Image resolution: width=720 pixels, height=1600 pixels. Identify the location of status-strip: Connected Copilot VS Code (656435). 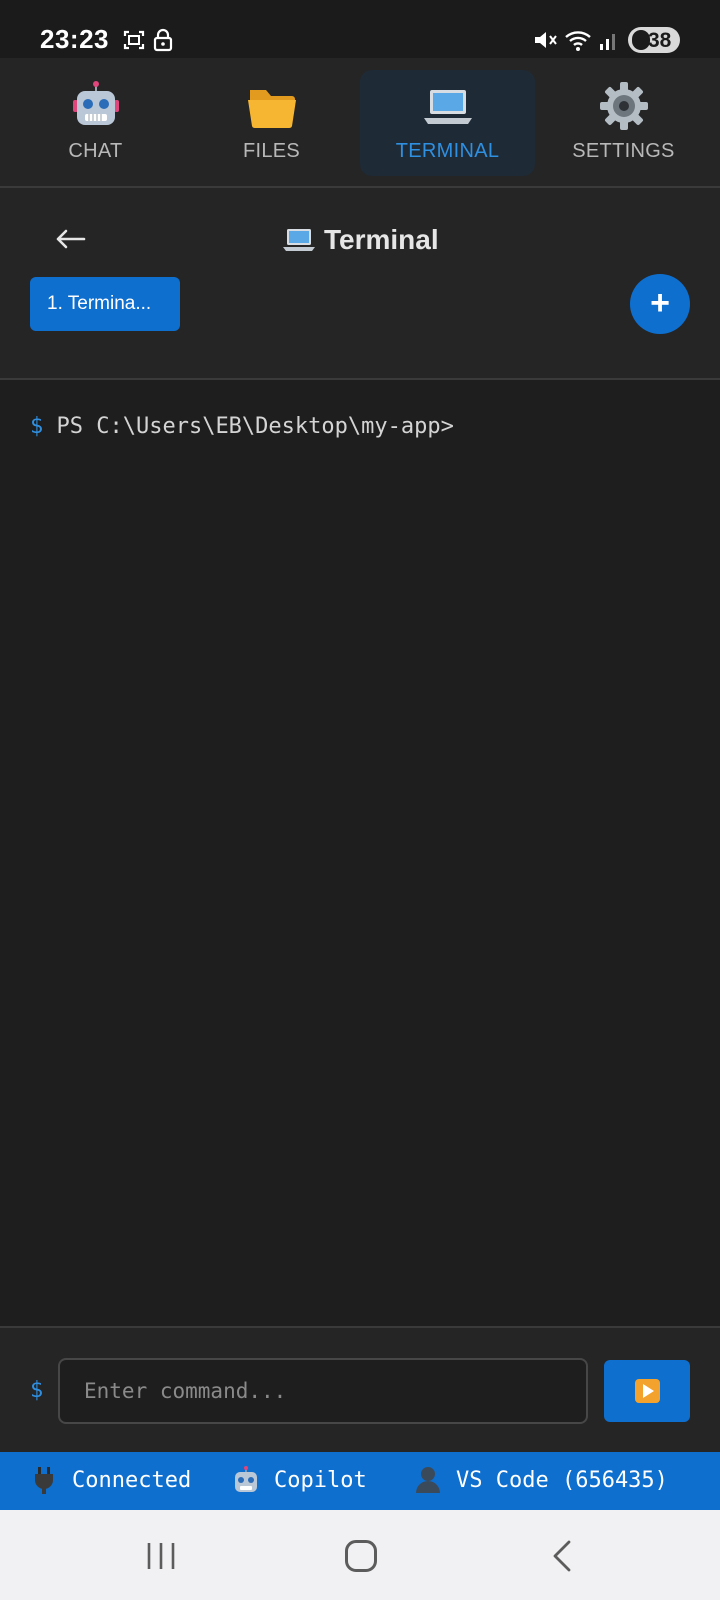
(360, 1481).